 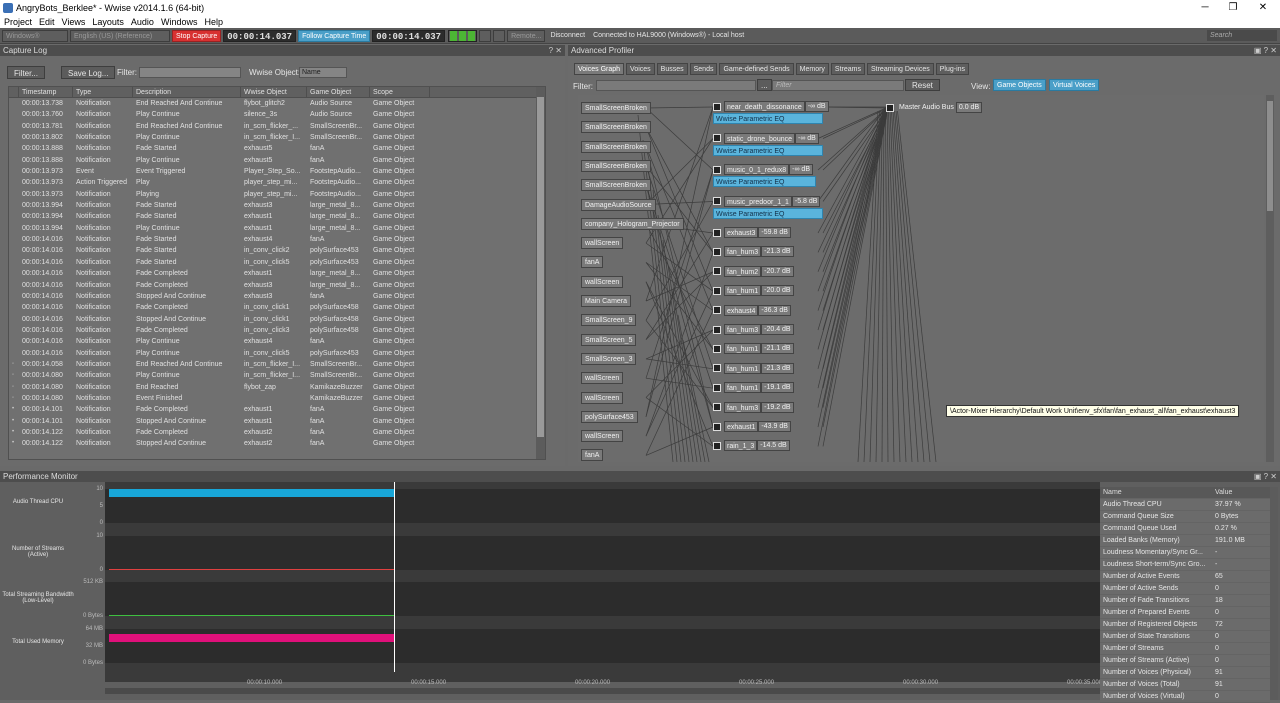 What do you see at coordinates (1274, 593) in the screenshot?
I see `properties-scrollbar` at bounding box center [1274, 593].